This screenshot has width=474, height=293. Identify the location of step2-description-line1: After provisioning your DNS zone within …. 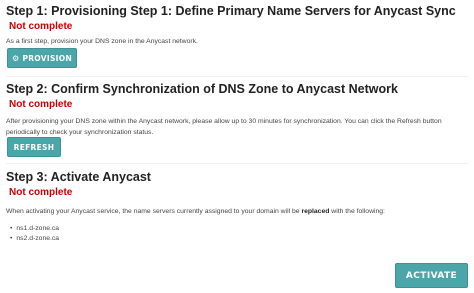
(224, 121).